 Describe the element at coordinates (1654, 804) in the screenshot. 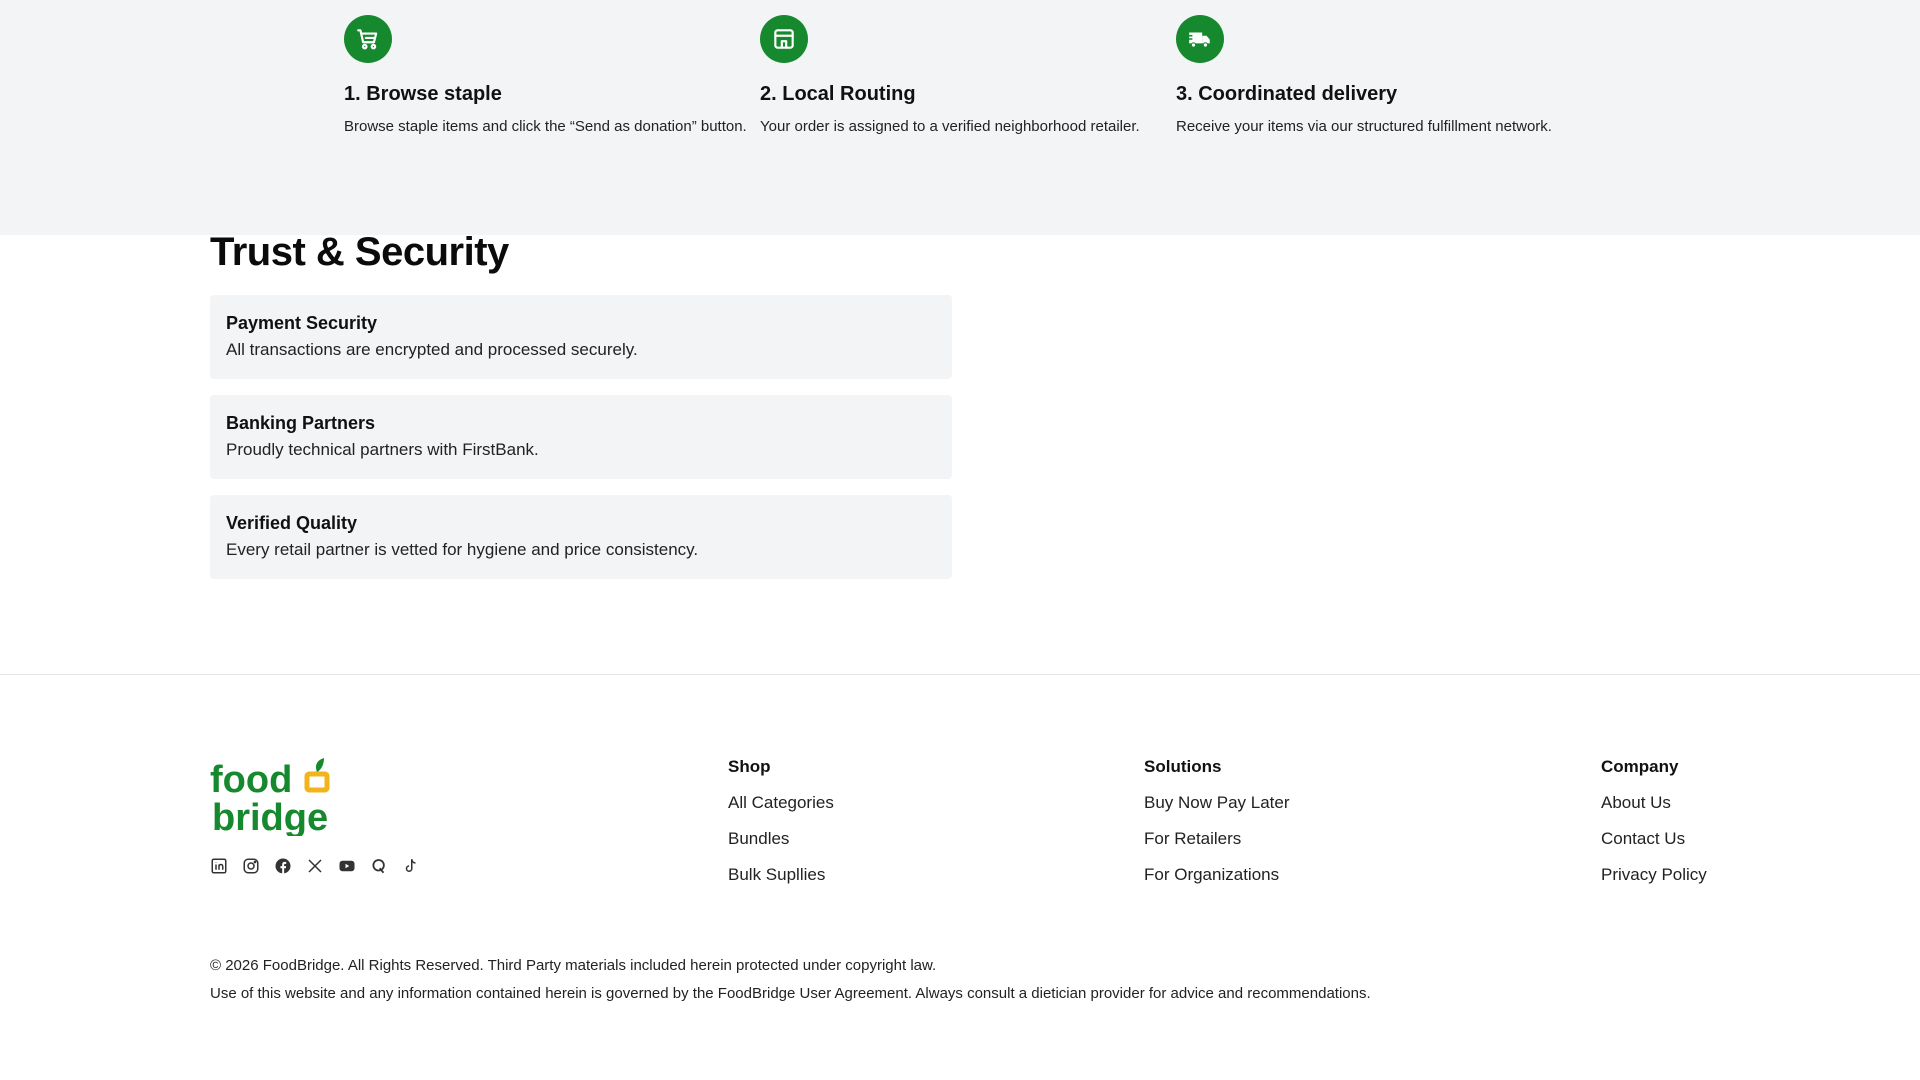

I see `footer-link-about-us: About Us` at that location.